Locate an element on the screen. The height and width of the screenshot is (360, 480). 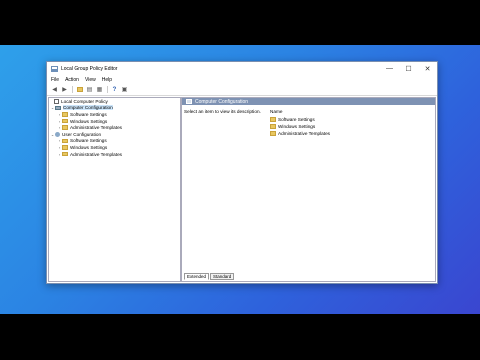
description-text: Select an item to view its description. is located at coordinates (222, 111).